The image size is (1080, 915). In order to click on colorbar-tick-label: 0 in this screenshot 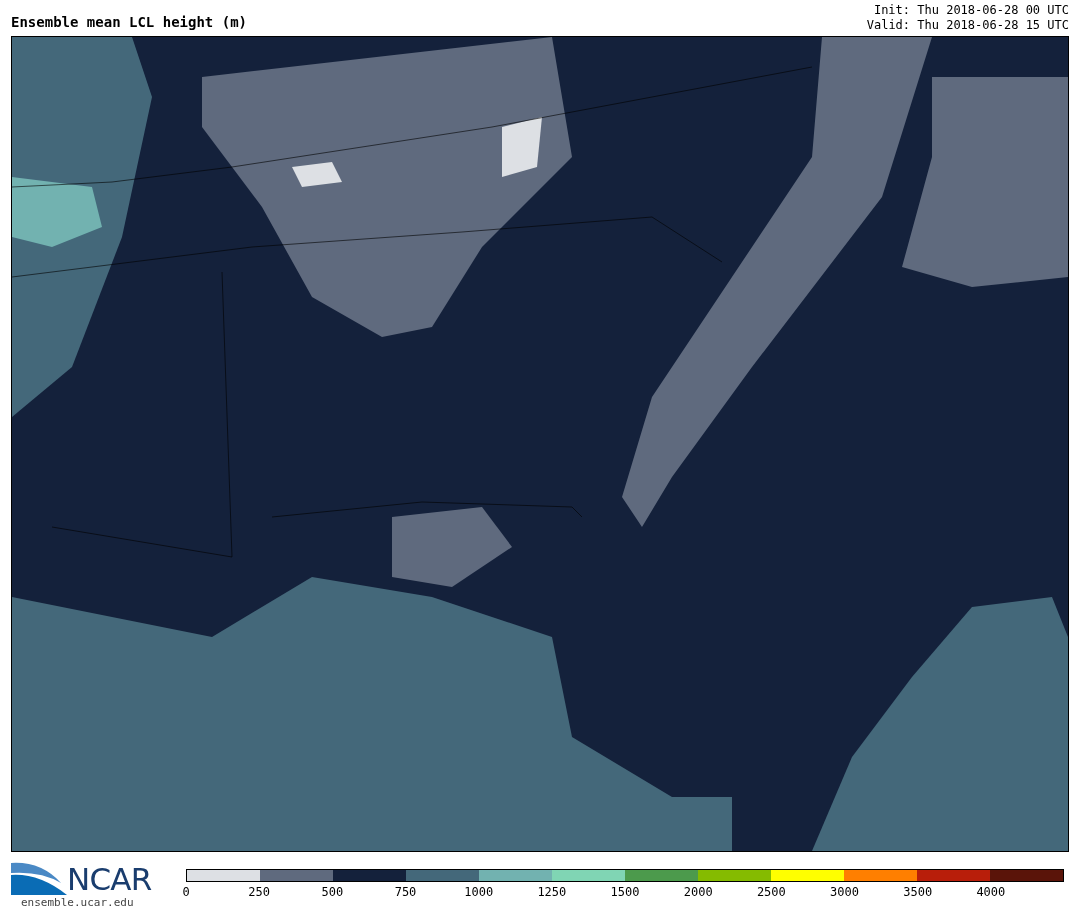, I will do `click(186, 892)`.